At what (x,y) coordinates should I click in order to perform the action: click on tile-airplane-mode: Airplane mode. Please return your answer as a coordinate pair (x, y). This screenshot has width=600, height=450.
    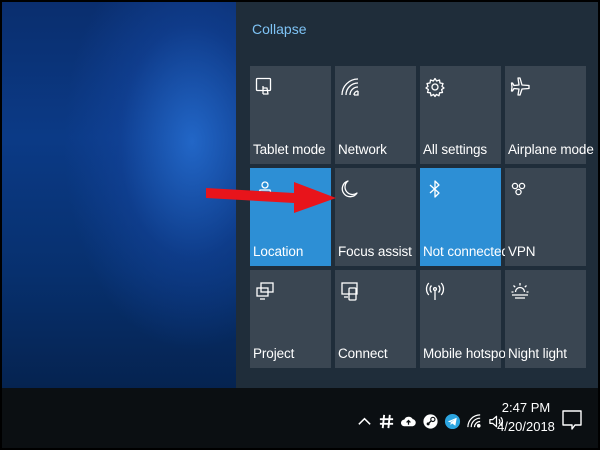
    Looking at the image, I should click on (549, 115).